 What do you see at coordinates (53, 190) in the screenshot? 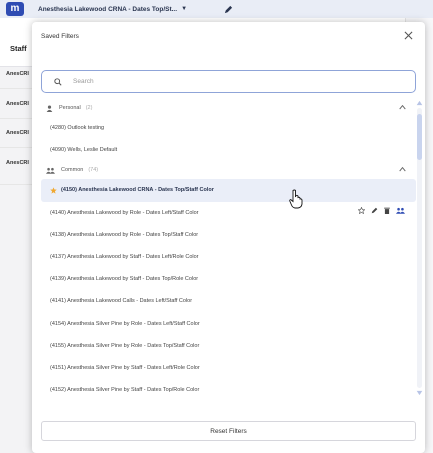
I see `star-filled-icon` at bounding box center [53, 190].